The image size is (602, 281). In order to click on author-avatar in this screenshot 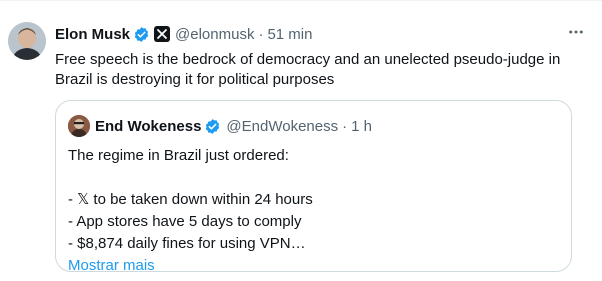, I will do `click(27, 41)`.